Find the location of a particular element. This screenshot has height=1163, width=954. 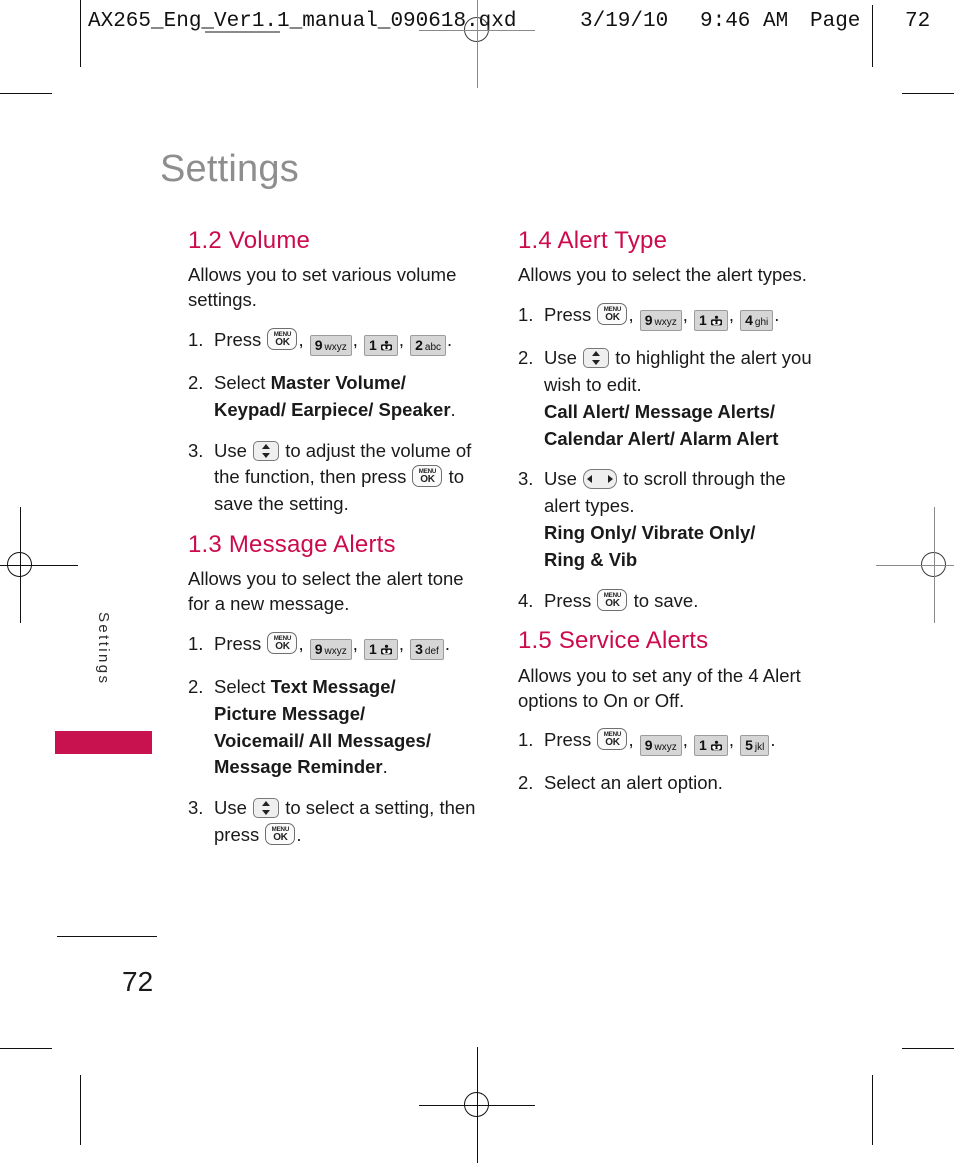

section-heading-1-3: 1.3 Message Alerts is located at coordinates (292, 545).